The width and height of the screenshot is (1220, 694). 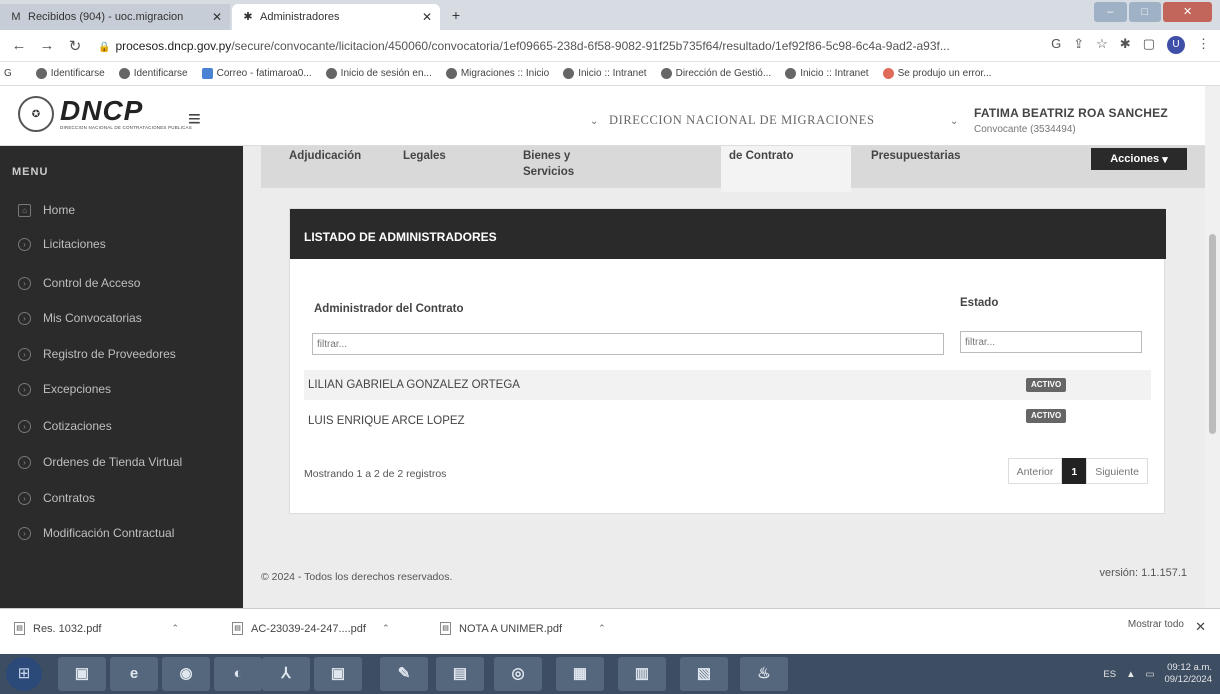 I want to click on media-icon: ◐, so click(x=238, y=674).